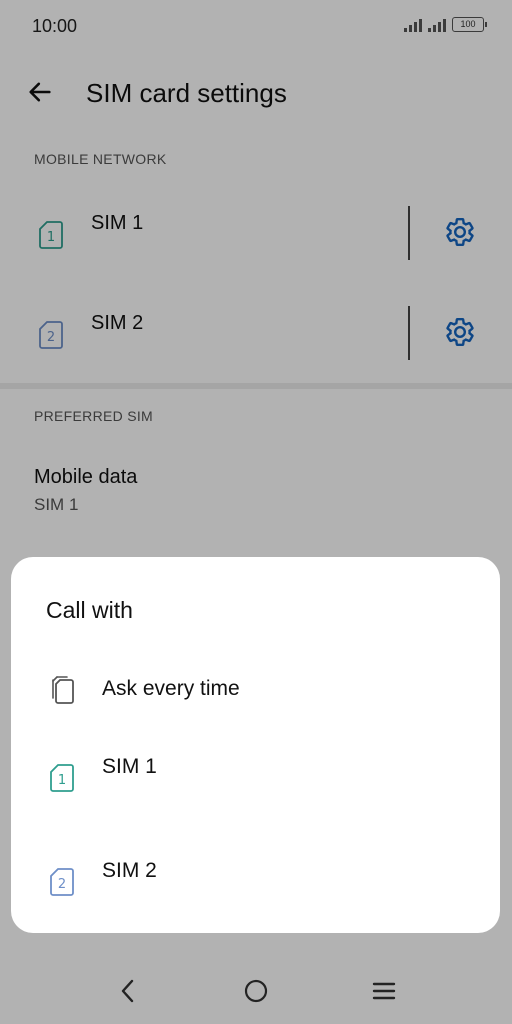  I want to click on dual-sim-icon, so click(63, 690).